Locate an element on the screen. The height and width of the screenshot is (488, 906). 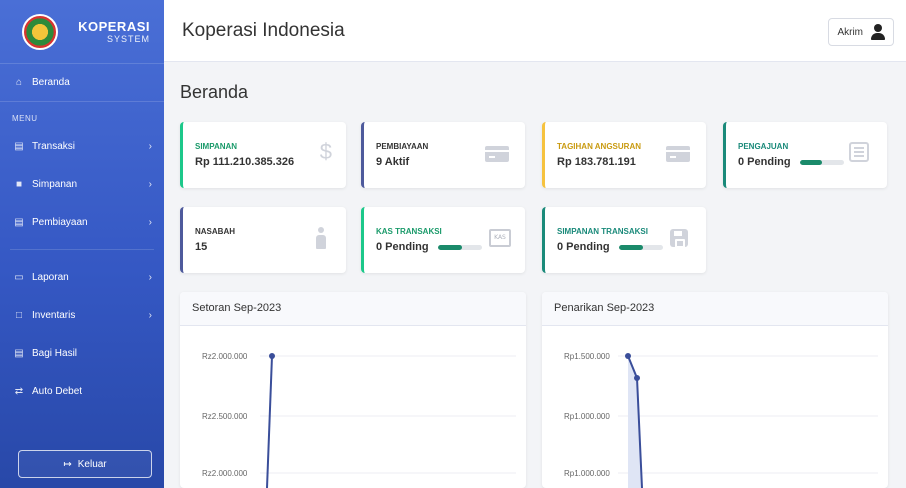
save-icon is located at coordinates (679, 238).